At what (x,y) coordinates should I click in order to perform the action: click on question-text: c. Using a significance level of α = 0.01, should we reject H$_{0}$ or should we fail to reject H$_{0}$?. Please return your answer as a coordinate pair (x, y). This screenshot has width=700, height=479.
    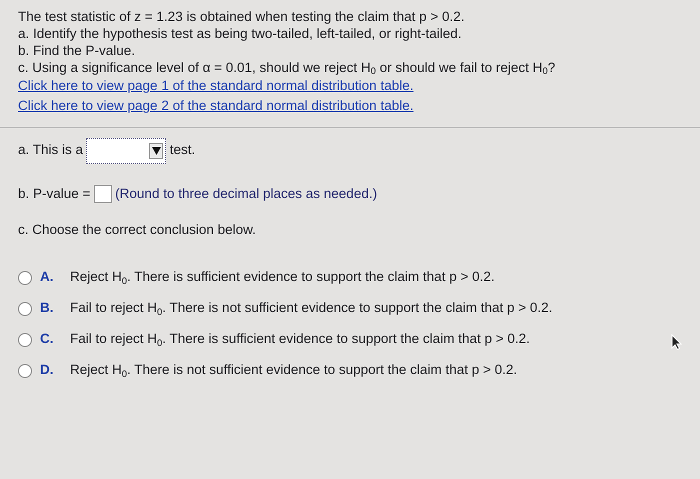
    Looking at the image, I should click on (287, 67).